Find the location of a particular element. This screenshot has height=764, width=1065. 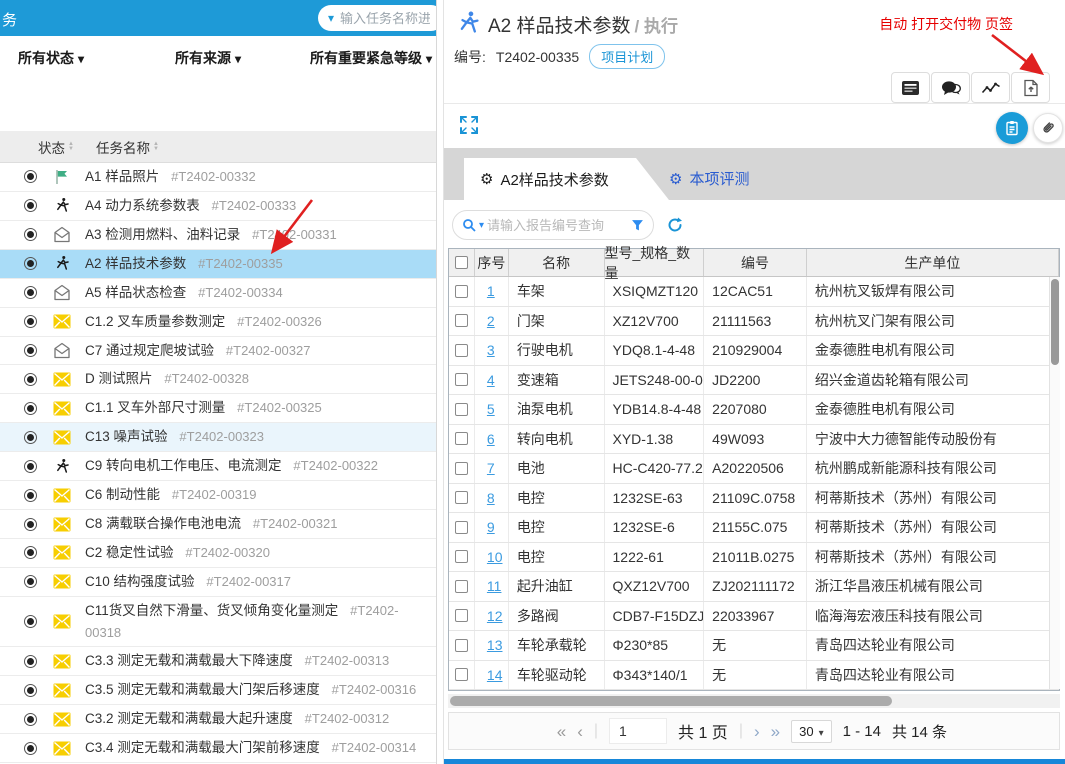

task-row: C3.2 测定无载和满载最大起升速度 #T2402-00312 is located at coordinates (218, 720).